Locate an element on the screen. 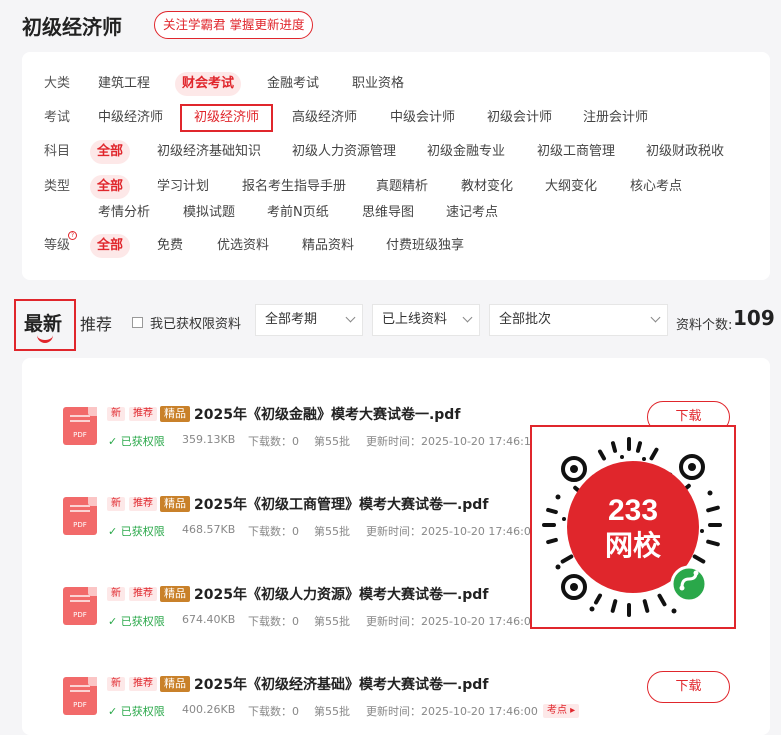 This screenshot has width=781, height=735. filter-option: 免费 is located at coordinates (170, 246).